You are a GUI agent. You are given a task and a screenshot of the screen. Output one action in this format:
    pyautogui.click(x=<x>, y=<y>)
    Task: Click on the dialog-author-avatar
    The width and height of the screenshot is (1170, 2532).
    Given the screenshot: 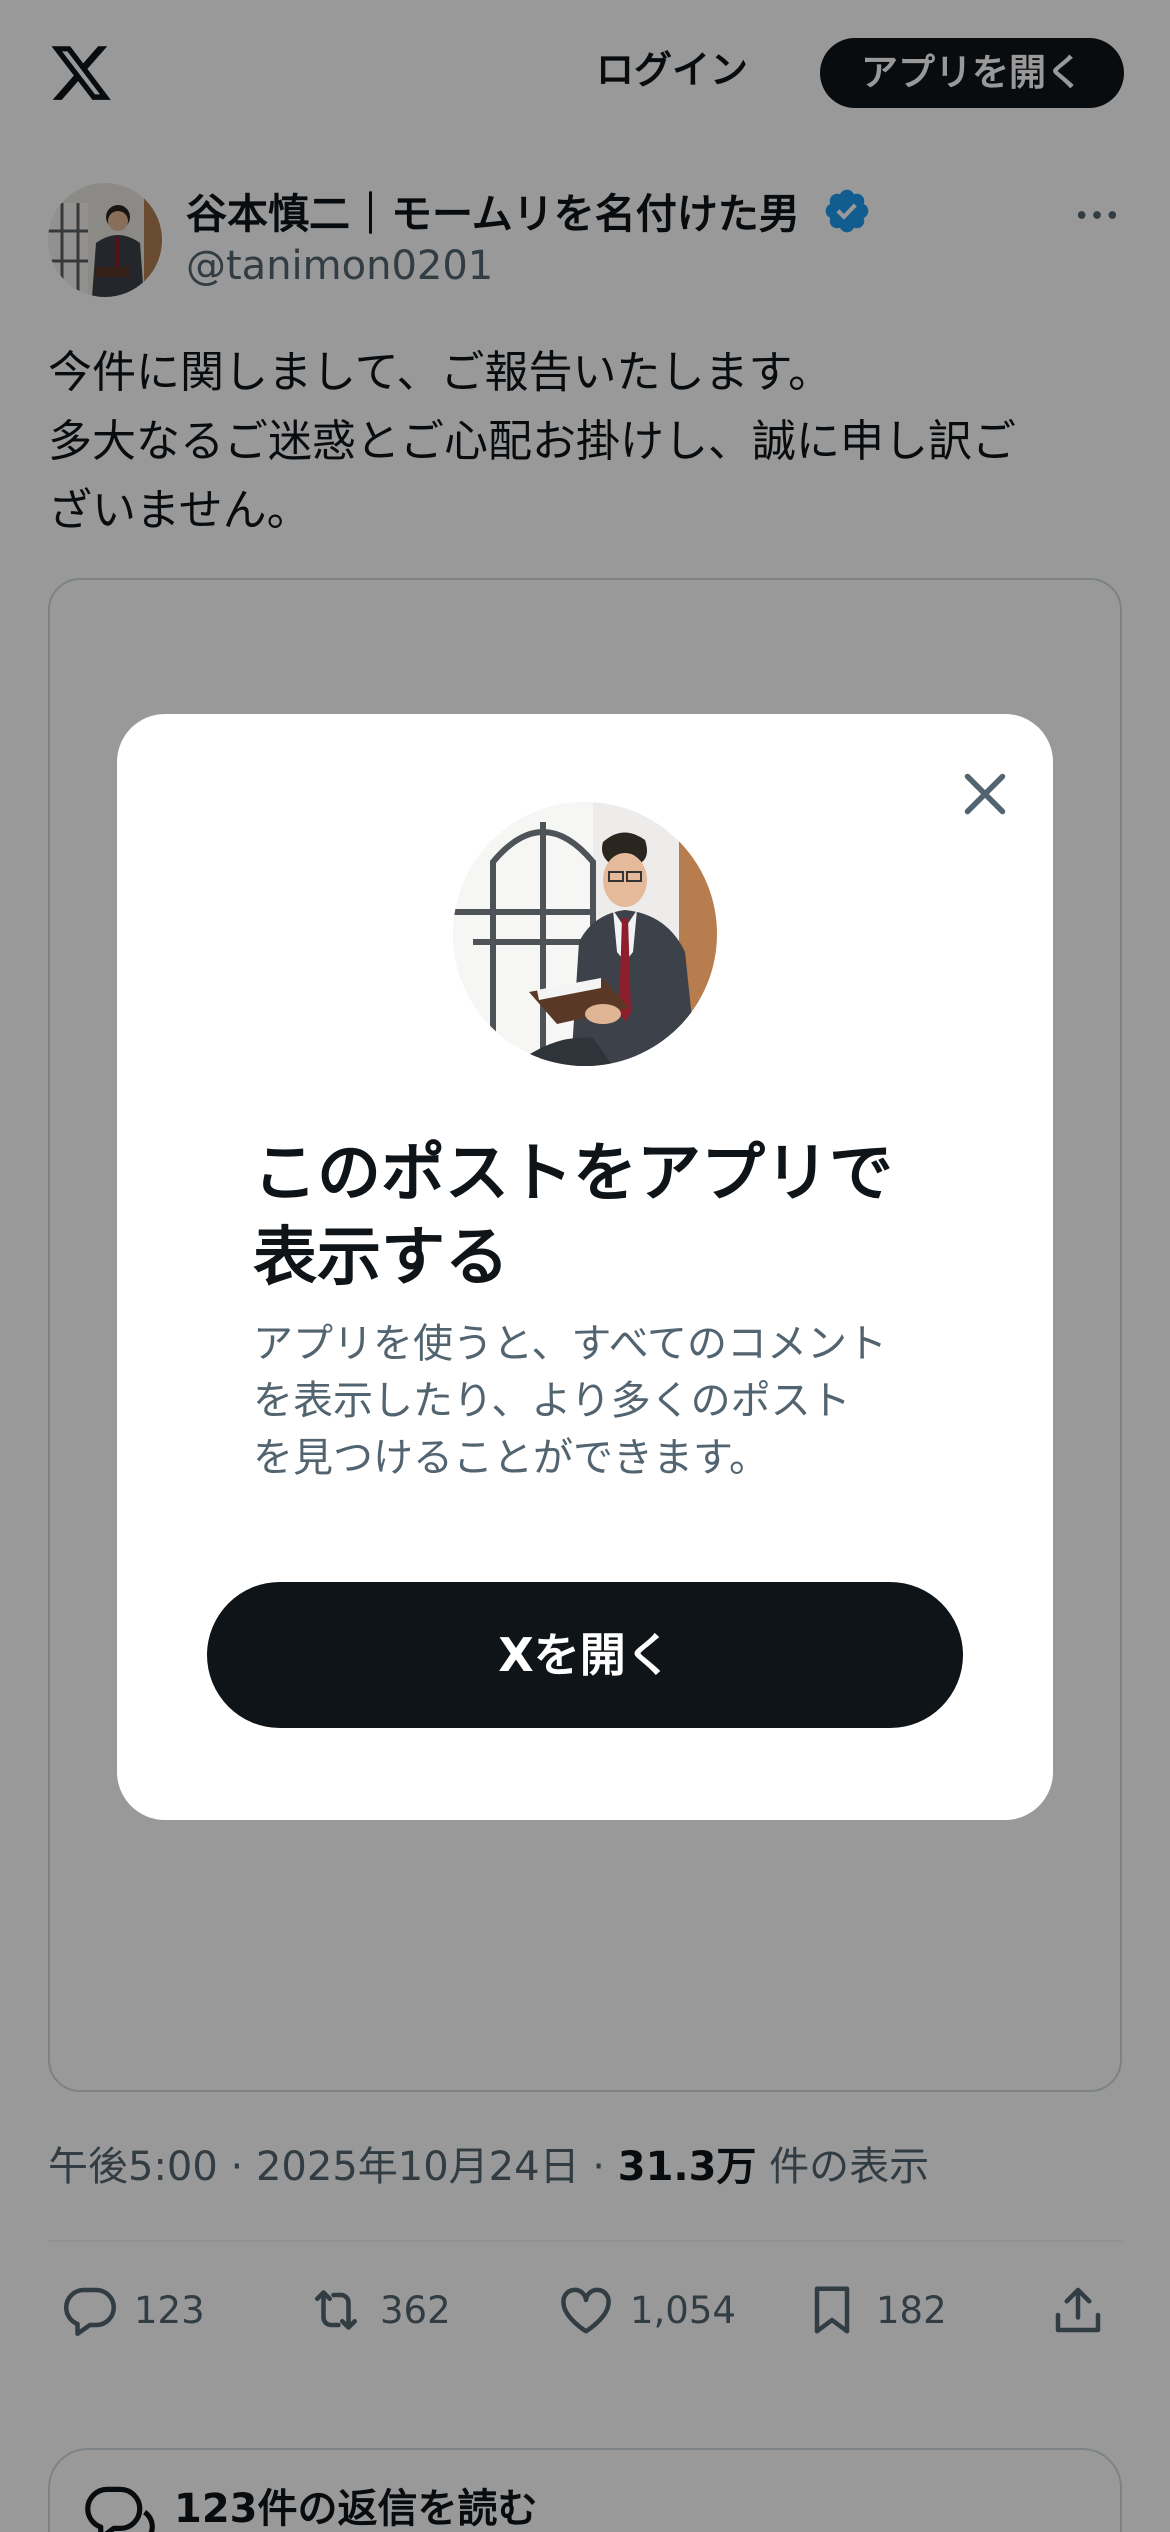 What is the action you would take?
    pyautogui.click(x=585, y=934)
    